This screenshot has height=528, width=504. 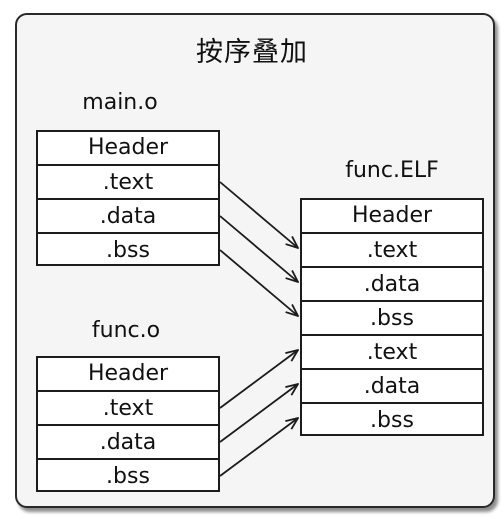 I want to click on arrow-func-bss, so click(x=258, y=447).